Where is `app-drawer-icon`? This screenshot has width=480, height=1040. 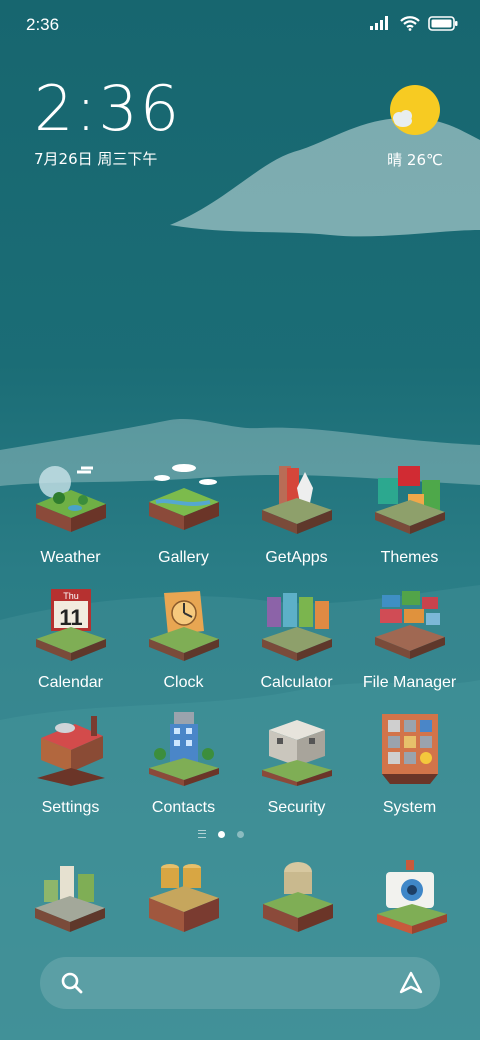 app-drawer-icon is located at coordinates (202, 834).